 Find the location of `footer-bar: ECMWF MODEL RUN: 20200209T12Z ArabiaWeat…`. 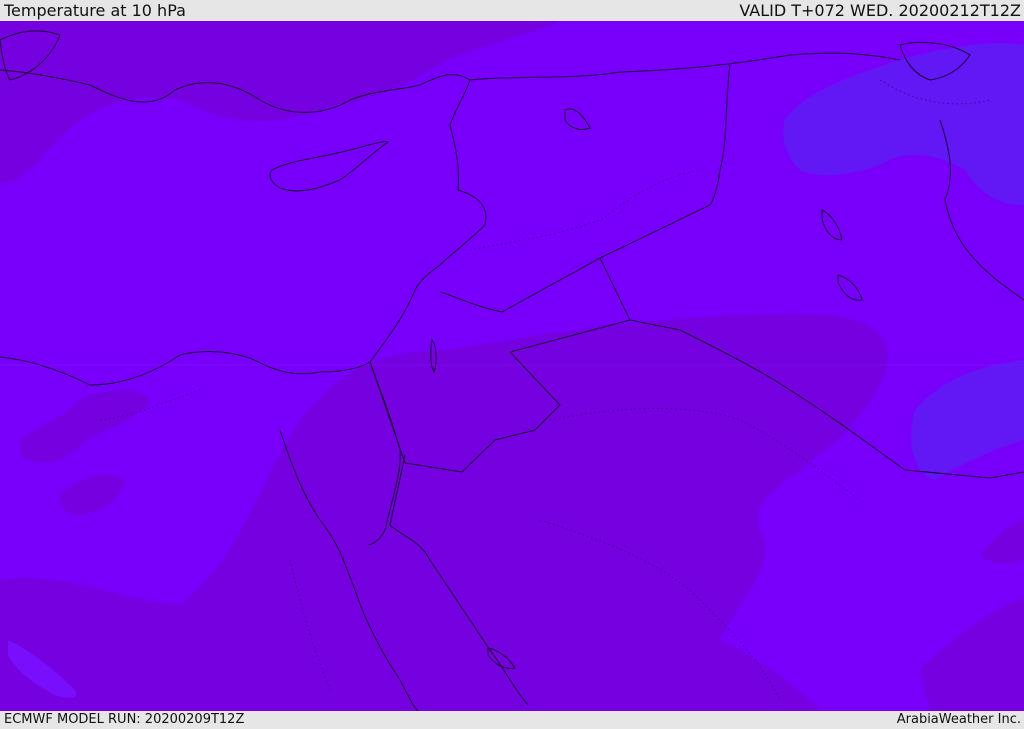

footer-bar: ECMWF MODEL RUN: 20200209T12Z ArabiaWeat… is located at coordinates (512, 720).